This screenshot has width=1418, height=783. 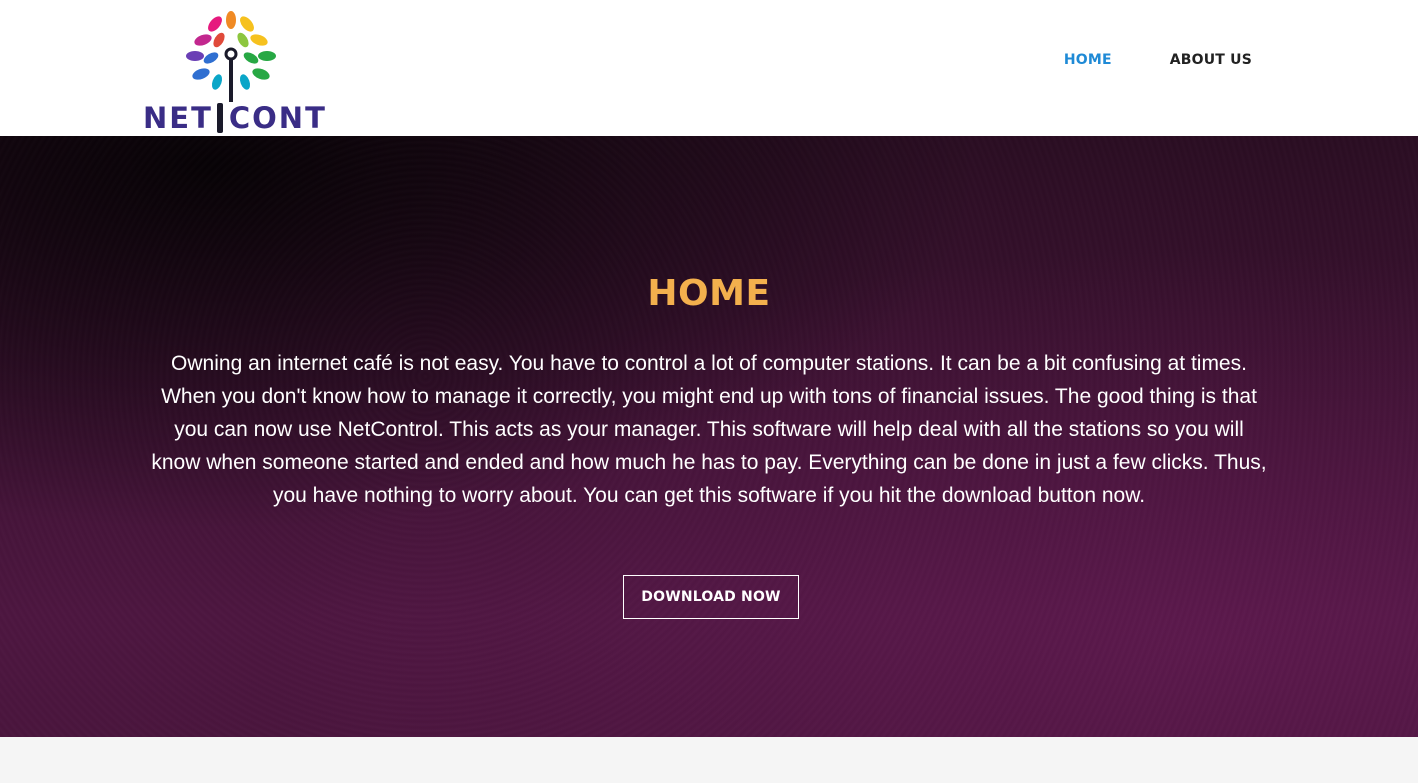 What do you see at coordinates (709, 293) in the screenshot?
I see `hero-title: HOME` at bounding box center [709, 293].